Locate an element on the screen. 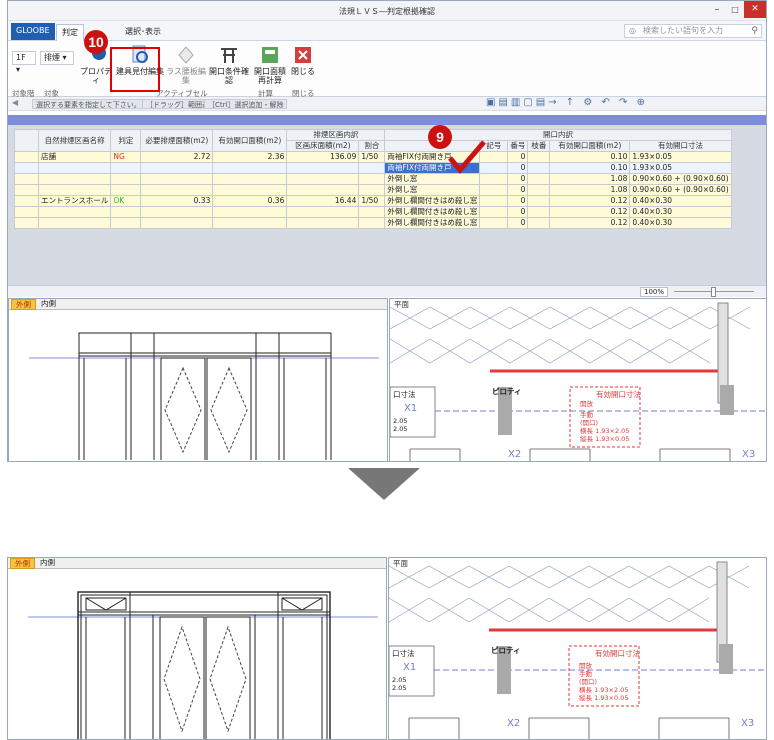  cell-judge: OK is located at coordinates (126, 201).